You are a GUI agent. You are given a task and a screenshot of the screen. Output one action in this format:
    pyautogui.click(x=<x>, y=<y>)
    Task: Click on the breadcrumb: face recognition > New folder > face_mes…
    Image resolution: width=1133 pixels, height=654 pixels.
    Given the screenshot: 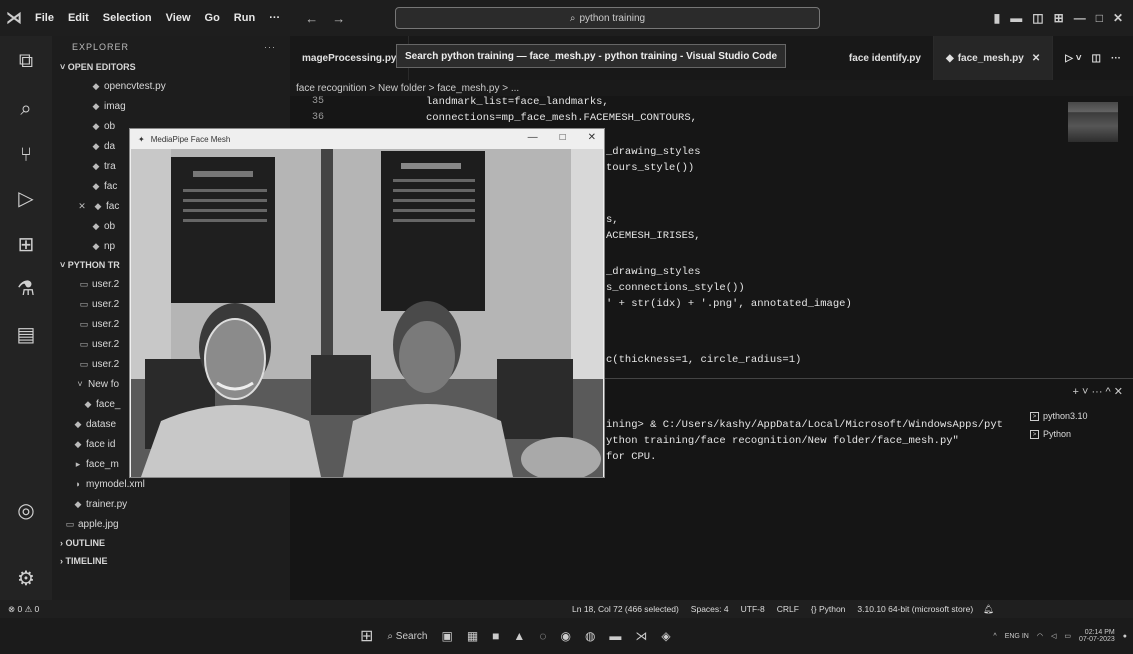 What is the action you would take?
    pyautogui.click(x=711, y=88)
    